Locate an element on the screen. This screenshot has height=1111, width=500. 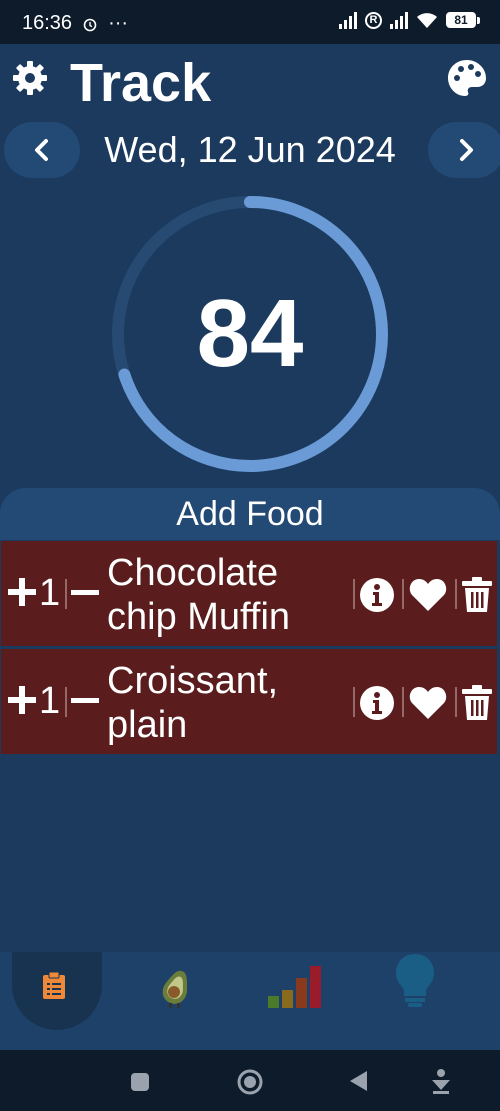
battery-level: 81 is located at coordinates (461, 20).